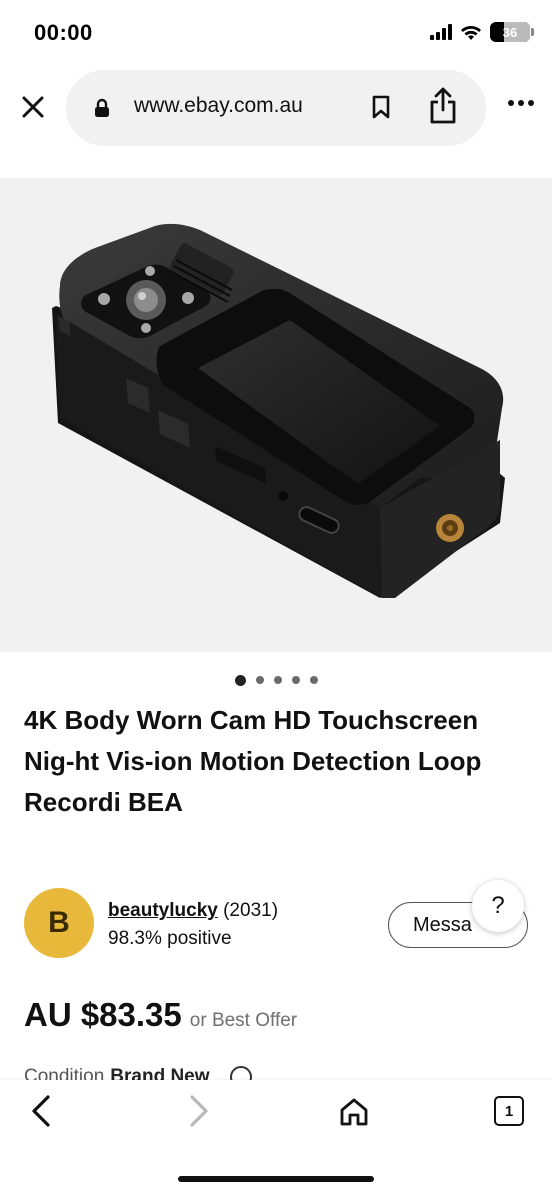 The width and height of the screenshot is (552, 1195). What do you see at coordinates (193, 925) in the screenshot?
I see `seller-info: beautylucky (2031) 98.3% positive` at bounding box center [193, 925].